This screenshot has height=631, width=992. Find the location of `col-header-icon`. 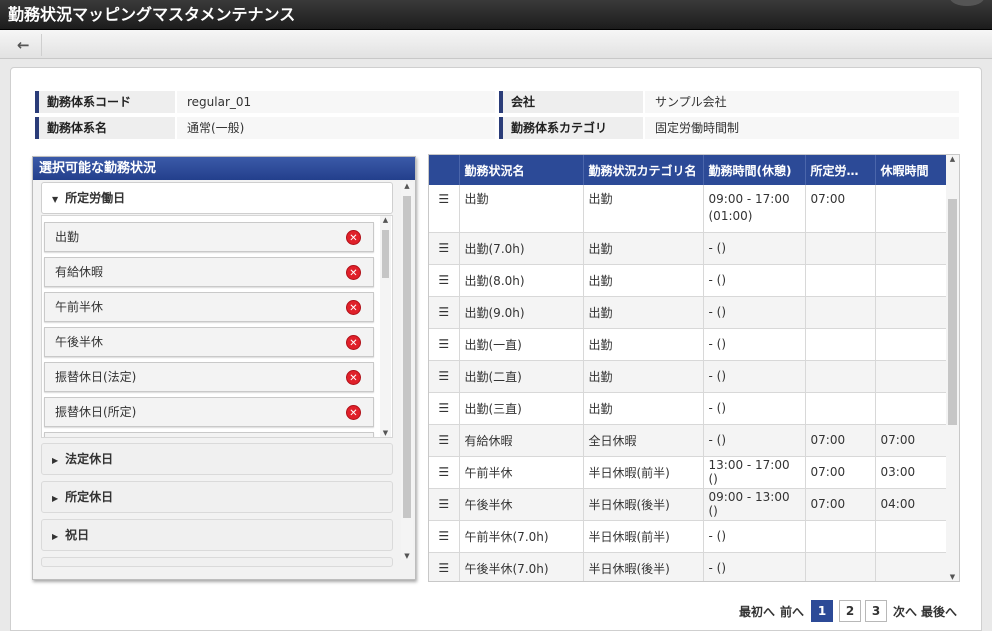

col-header-icon is located at coordinates (444, 170).